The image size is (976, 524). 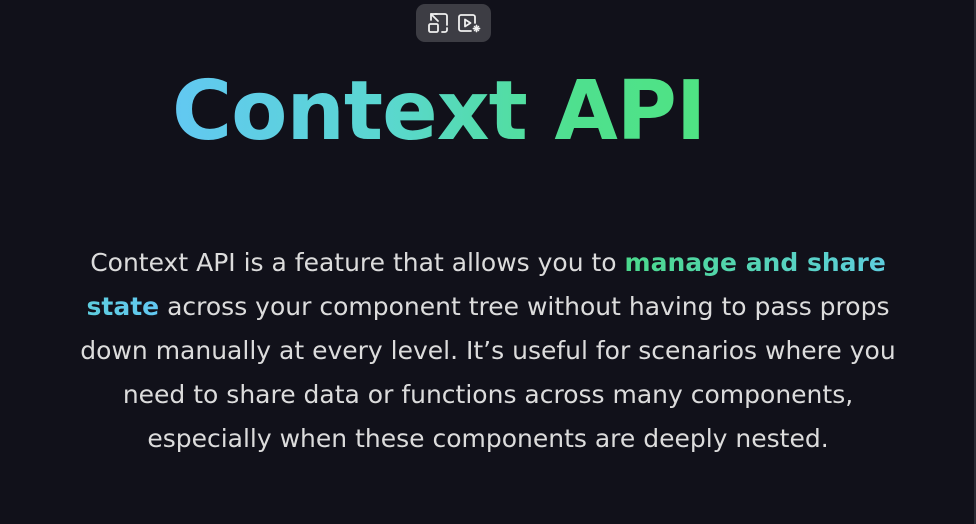 What do you see at coordinates (453, 23) in the screenshot?
I see `video-overlay-toolbar` at bounding box center [453, 23].